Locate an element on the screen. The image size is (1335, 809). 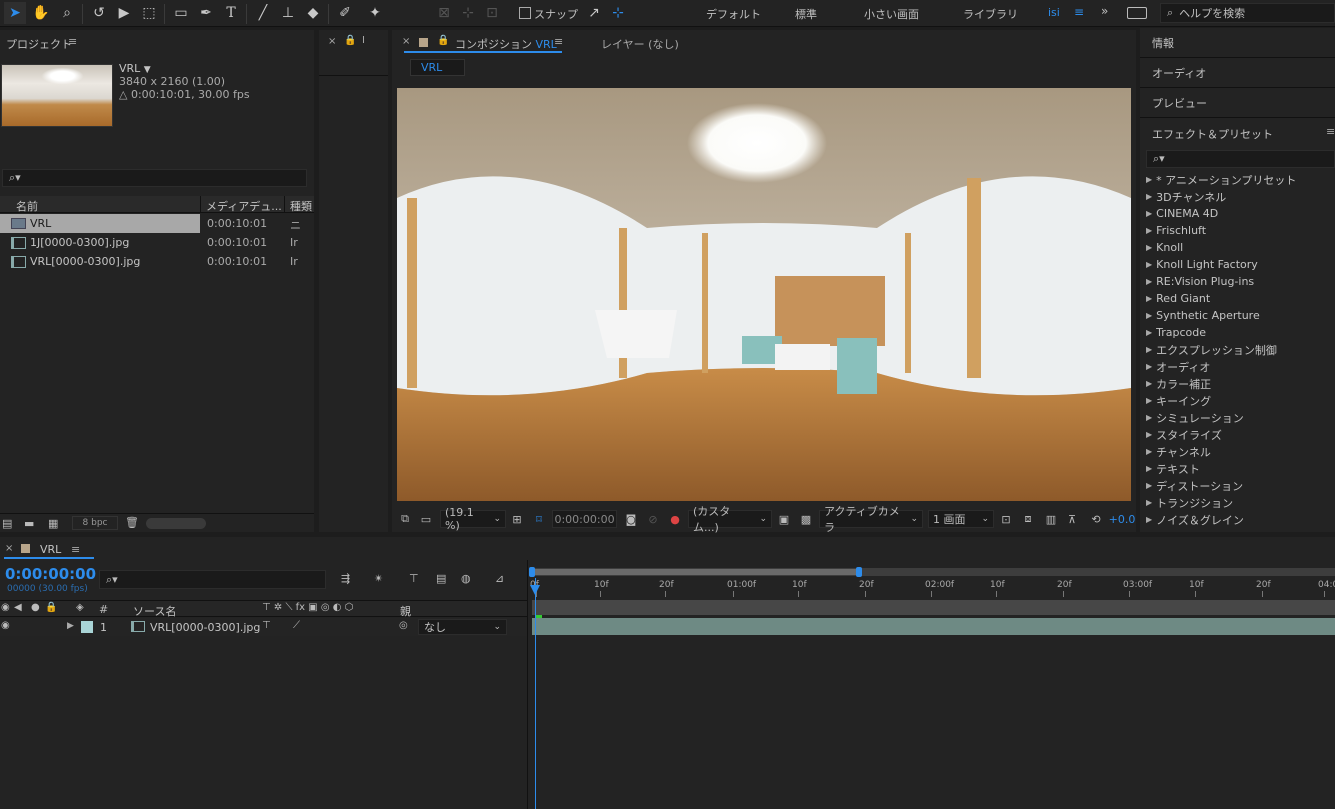
project-item-row: VRL[0000-0300].jpg 0:00:10:01 Ir is located at coordinates (157, 261).